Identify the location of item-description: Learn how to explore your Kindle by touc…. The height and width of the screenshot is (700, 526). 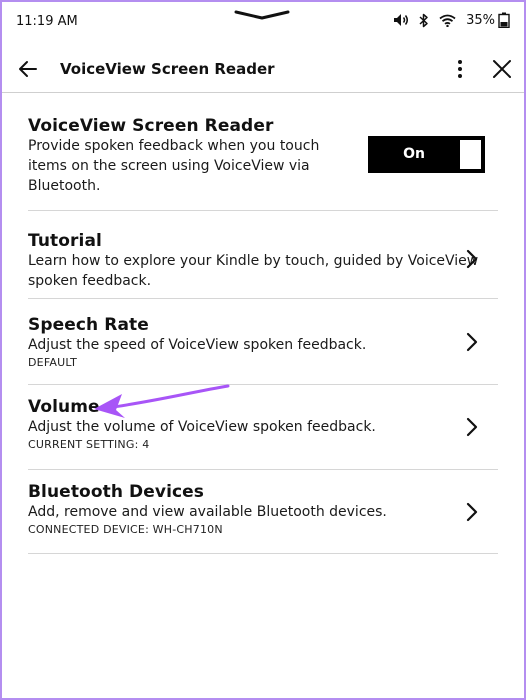
(253, 271).